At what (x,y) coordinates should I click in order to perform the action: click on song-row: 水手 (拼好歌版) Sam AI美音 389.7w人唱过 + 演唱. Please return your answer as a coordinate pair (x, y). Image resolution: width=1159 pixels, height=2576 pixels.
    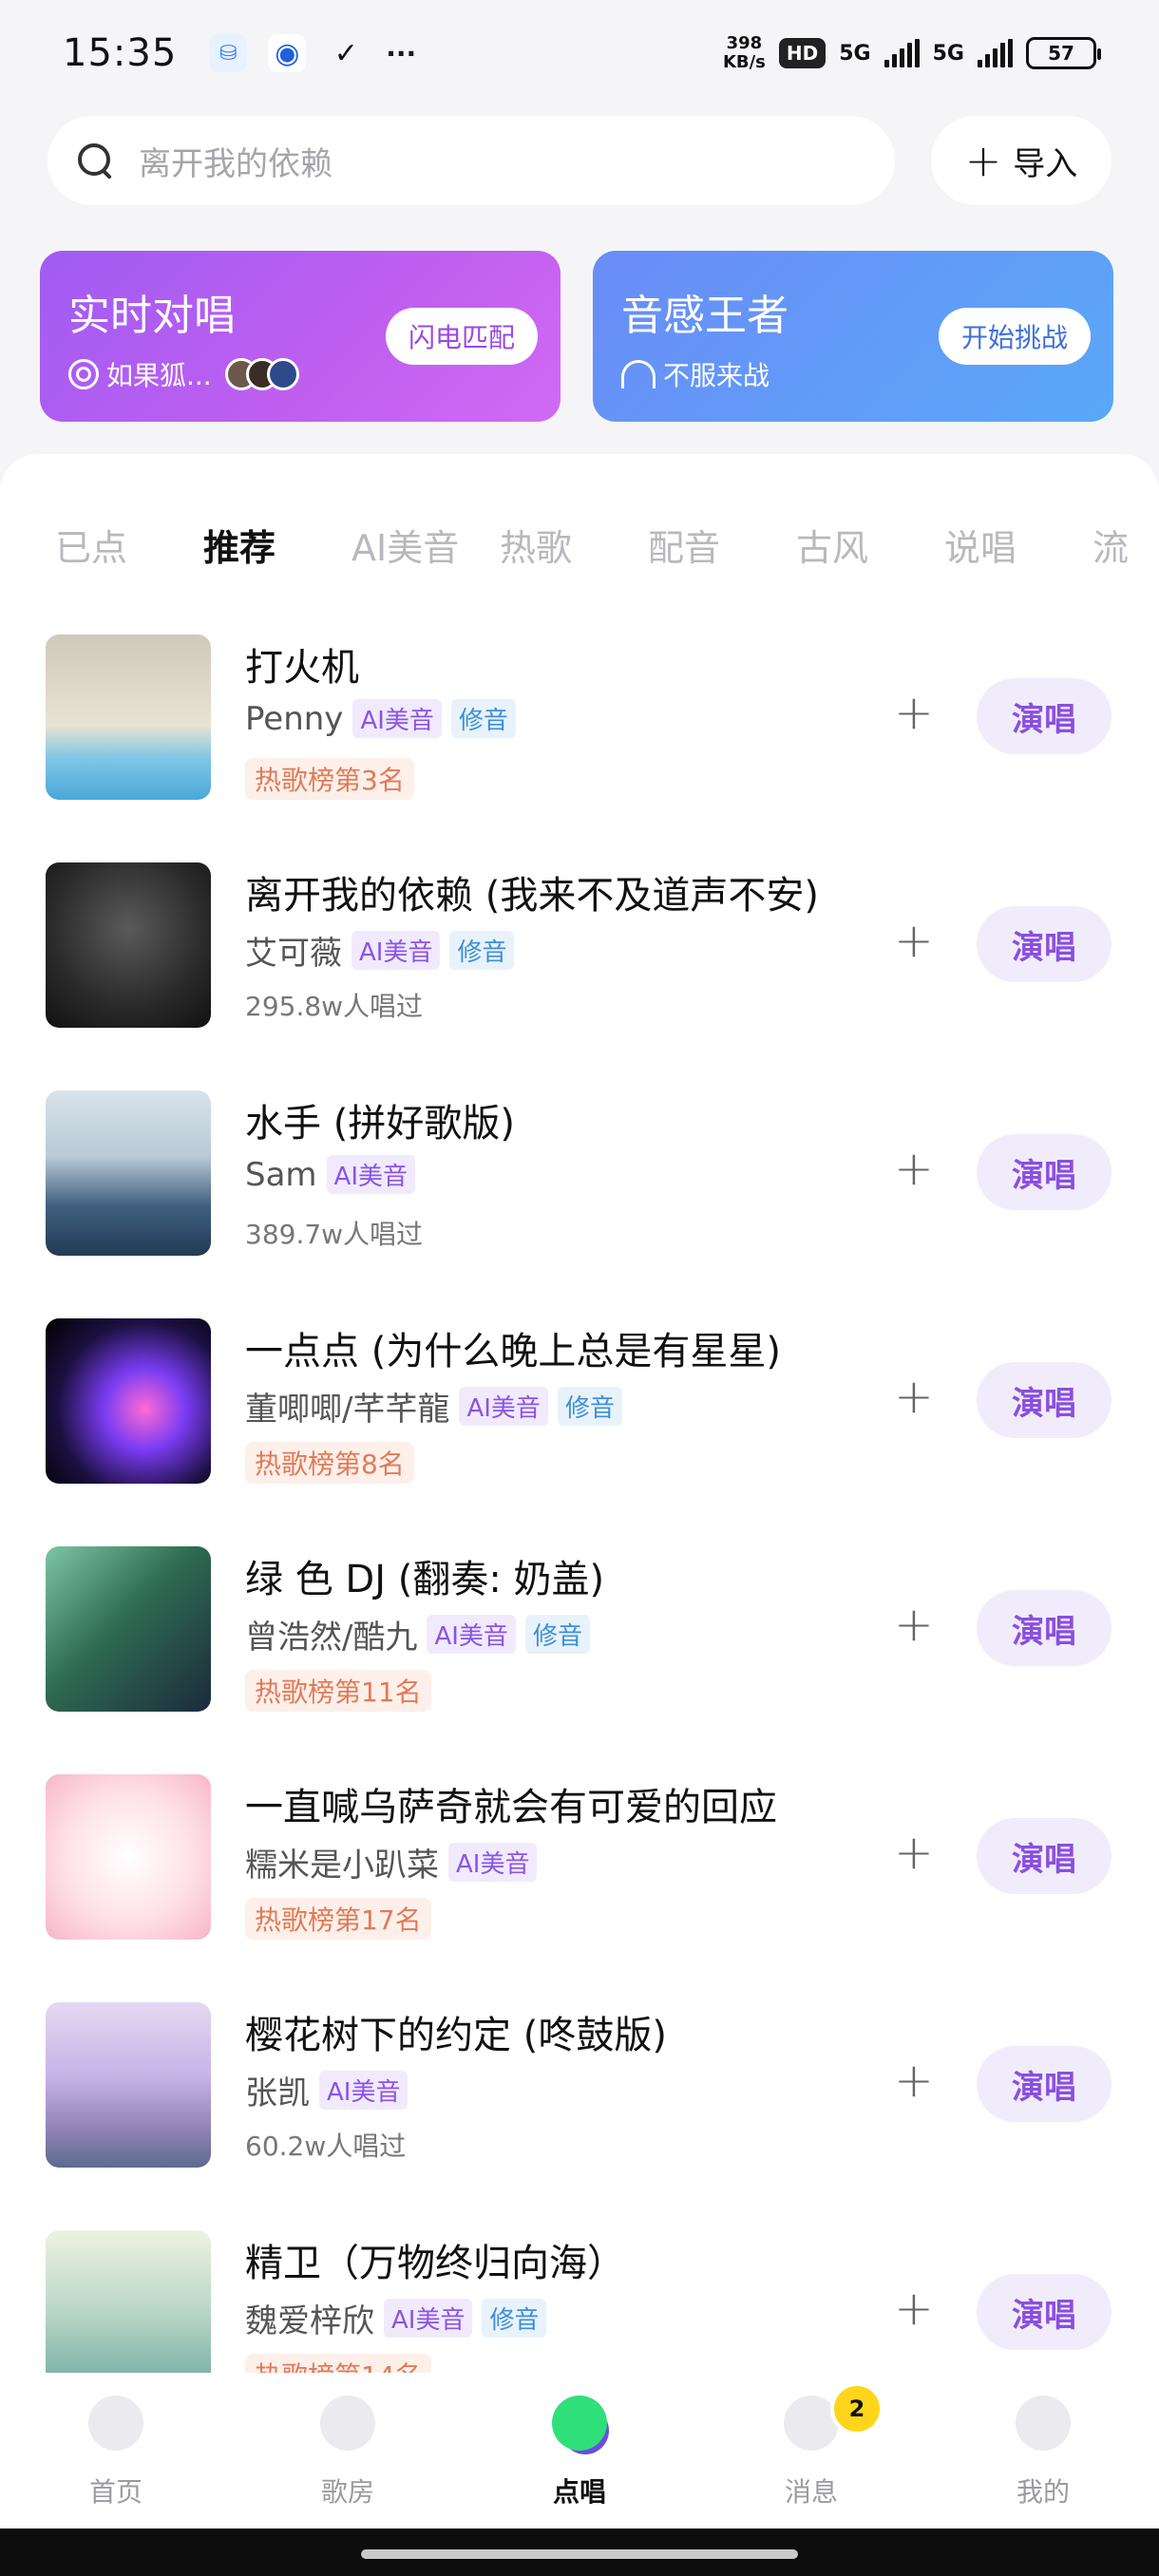
    Looking at the image, I should click on (579, 1204).